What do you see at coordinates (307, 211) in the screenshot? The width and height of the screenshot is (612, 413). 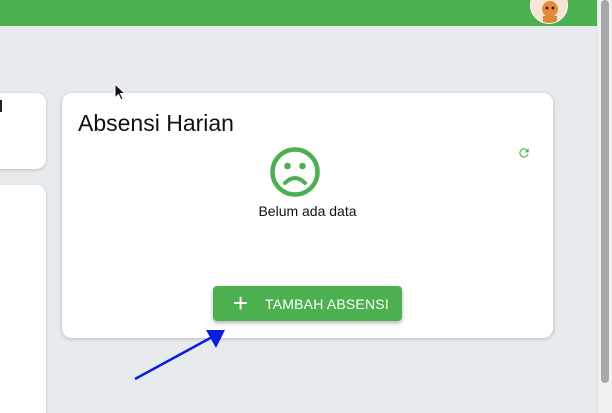 I see `empty-state-text: Belum ada data` at bounding box center [307, 211].